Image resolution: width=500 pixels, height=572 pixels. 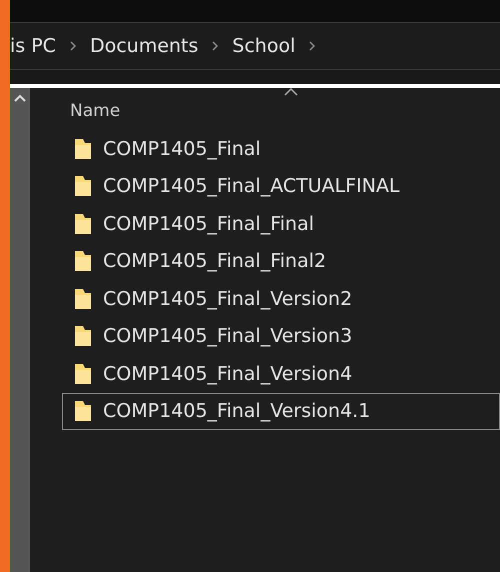 I want to click on folder-name: COMP1405_Final_Version4.1, so click(x=236, y=411).